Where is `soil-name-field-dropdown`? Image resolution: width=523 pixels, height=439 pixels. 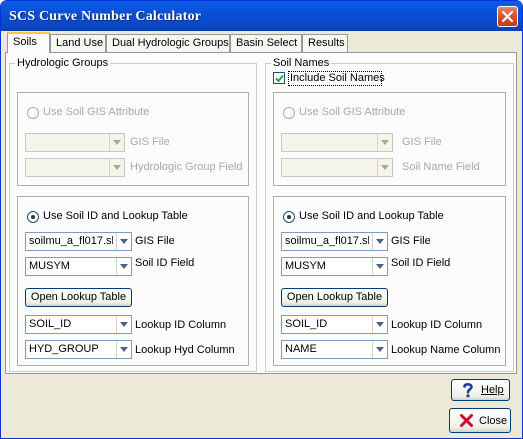 soil-name-field-dropdown is located at coordinates (337, 167).